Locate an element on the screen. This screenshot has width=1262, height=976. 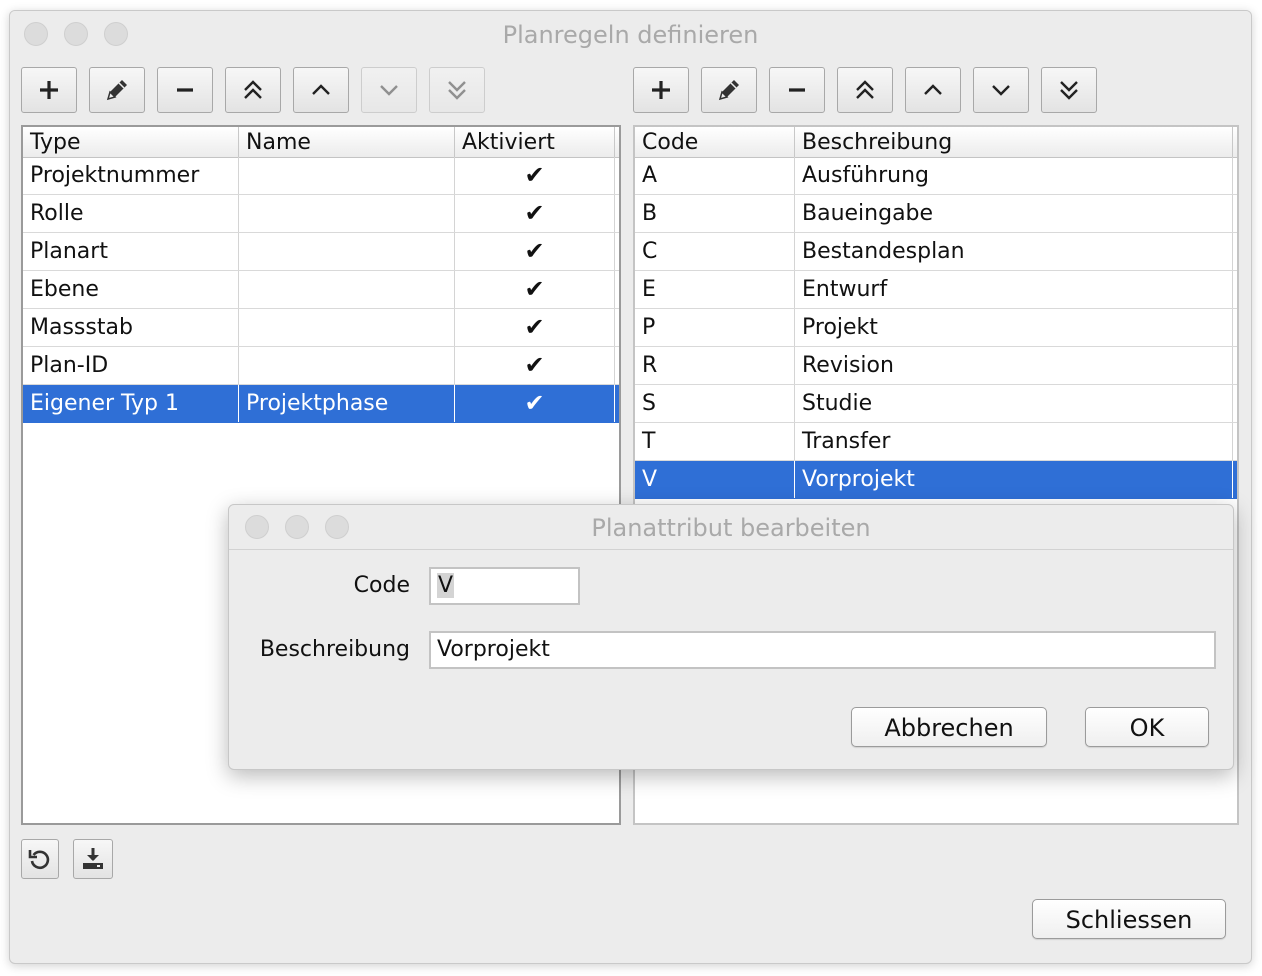
cell-type: Rolle is located at coordinates (131, 213).